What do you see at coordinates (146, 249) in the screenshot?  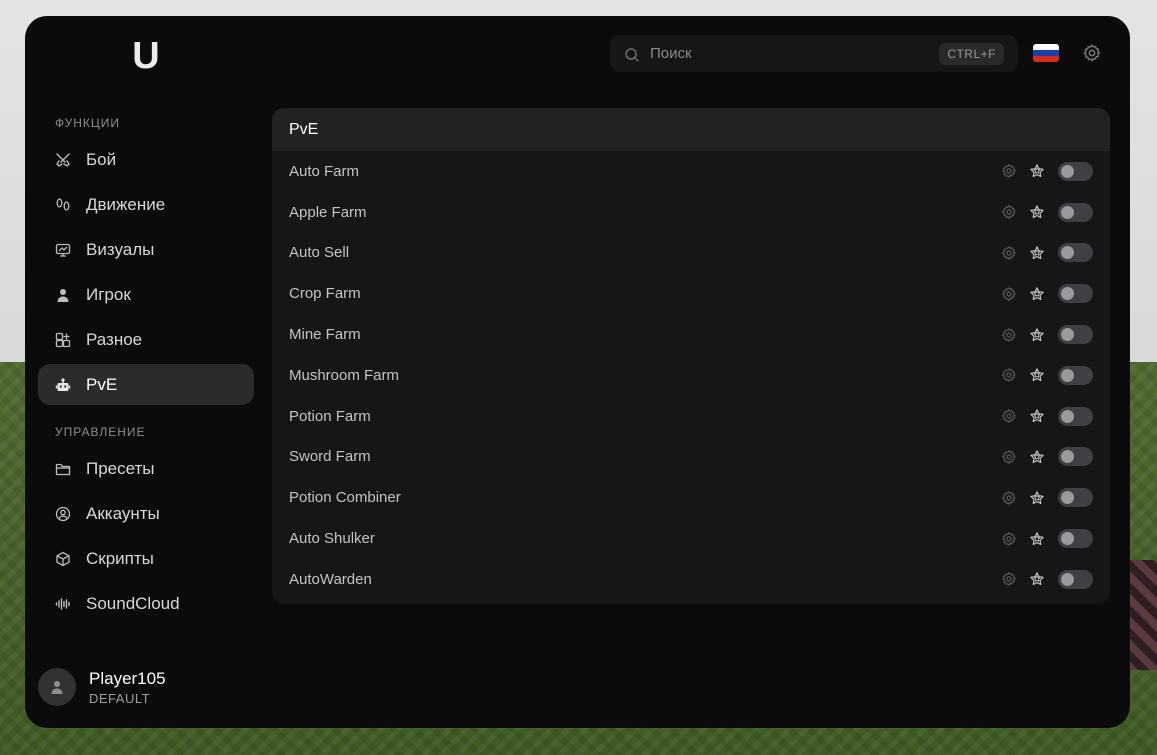 I see `sidebar-item-visuals: Визуалы` at bounding box center [146, 249].